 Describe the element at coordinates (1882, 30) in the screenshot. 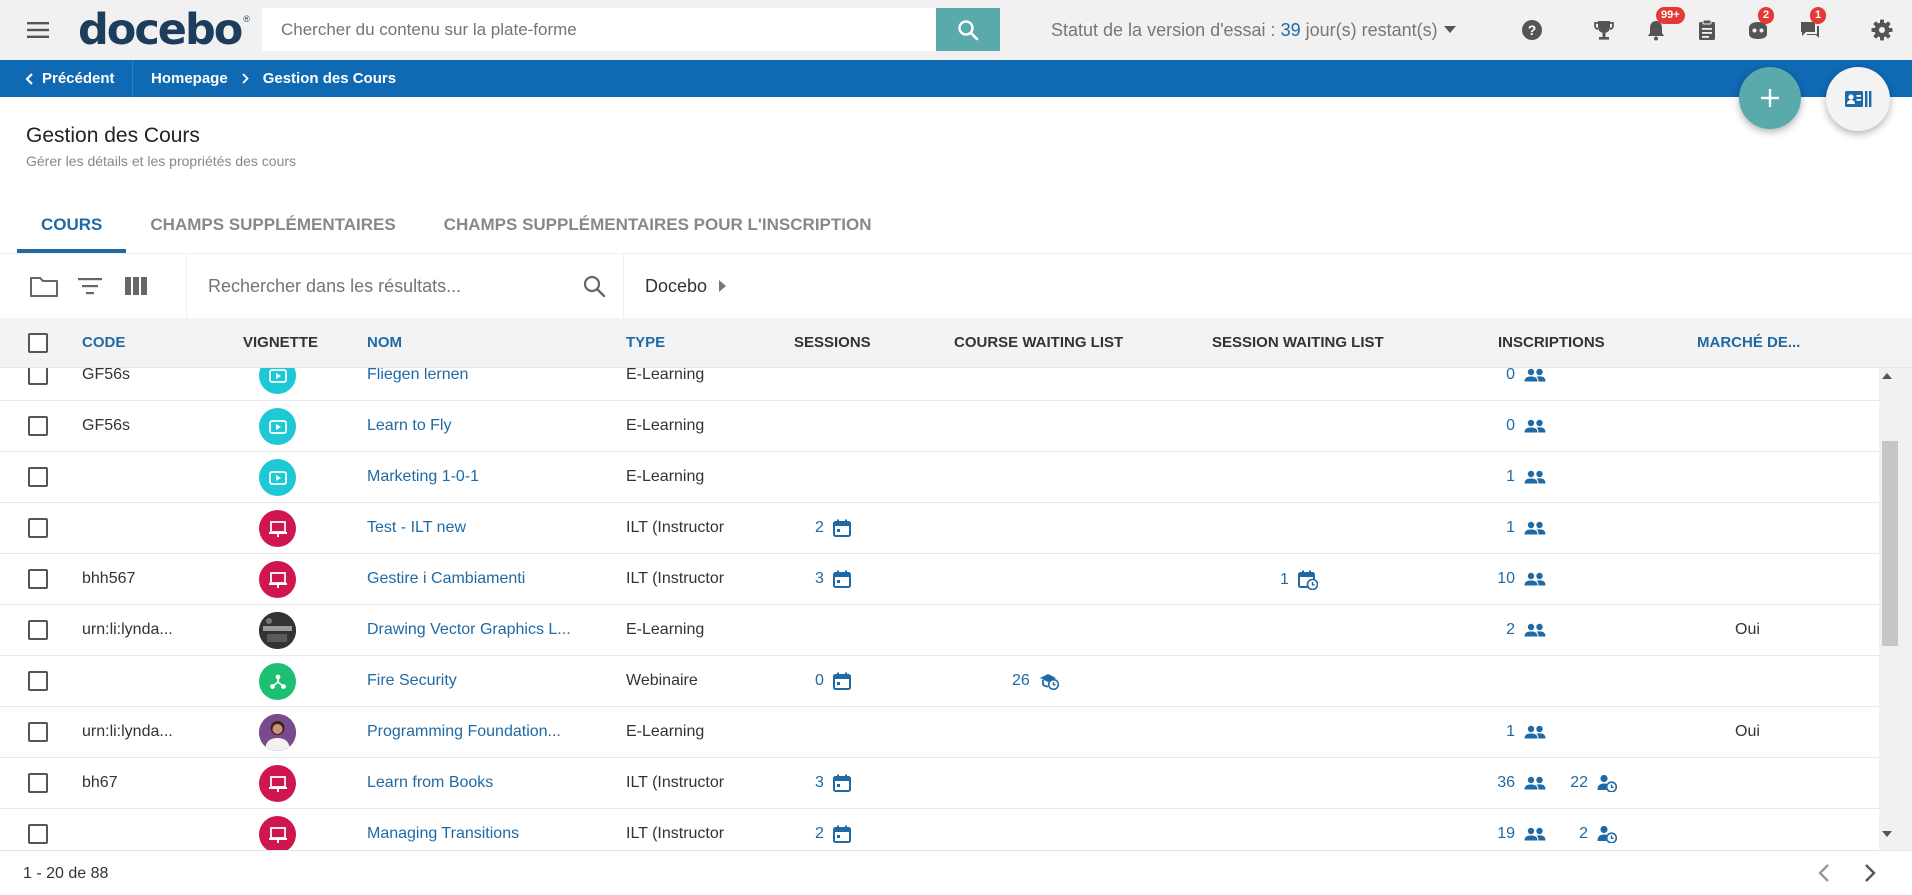

I see `settings-gear-icon` at that location.